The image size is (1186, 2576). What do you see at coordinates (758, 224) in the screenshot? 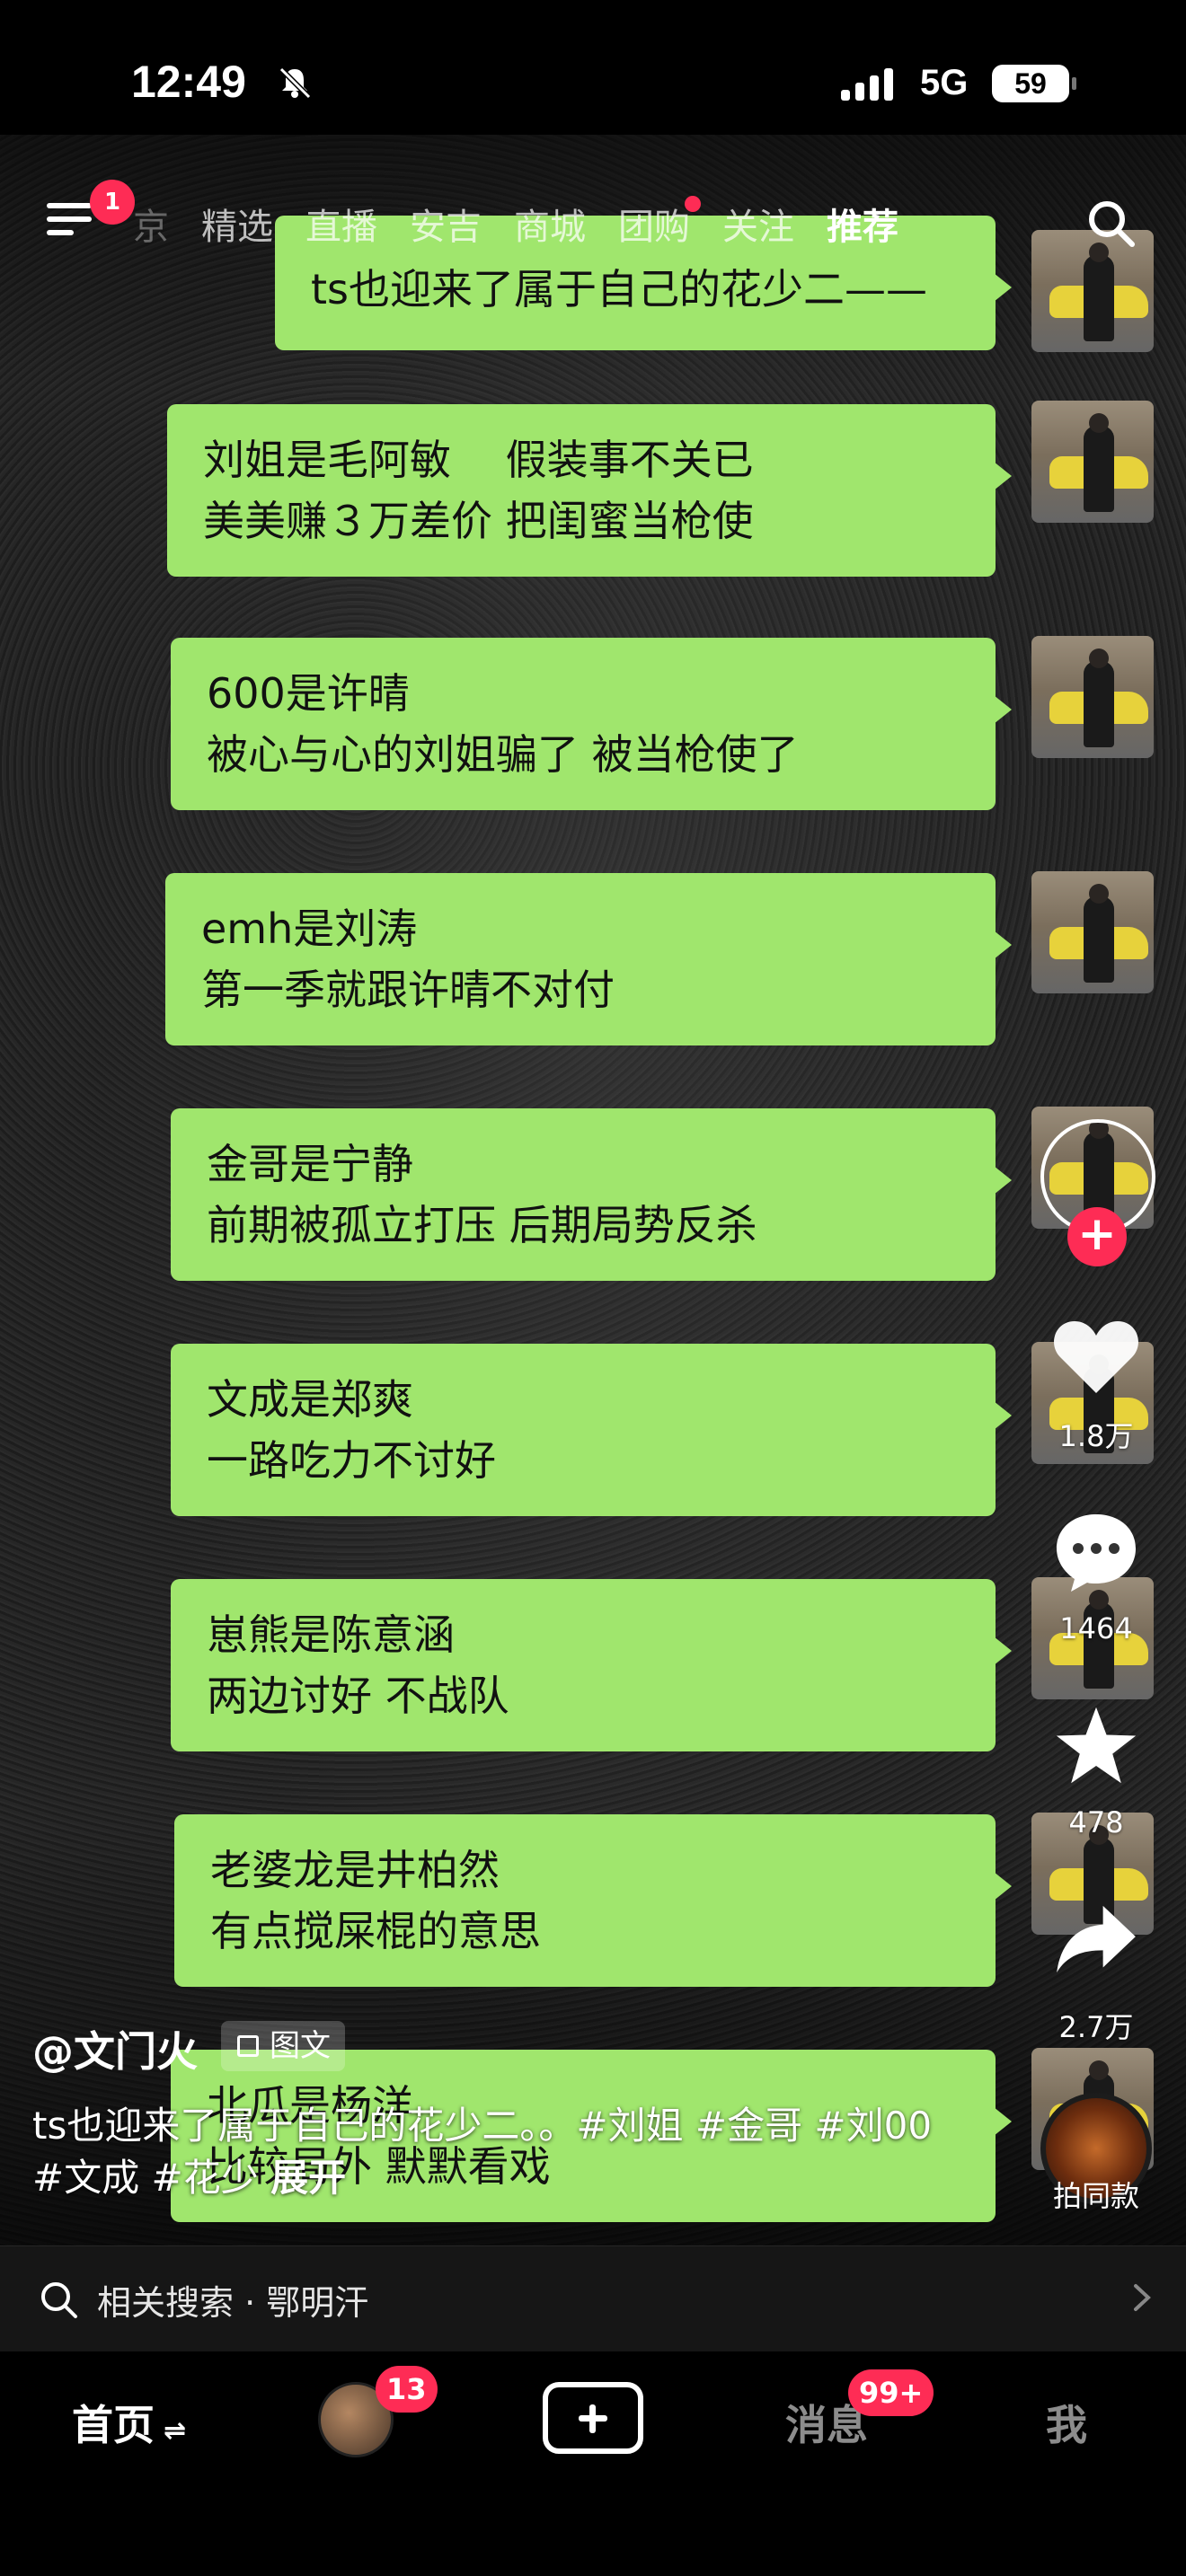
I see `tab-following: 关注` at bounding box center [758, 224].